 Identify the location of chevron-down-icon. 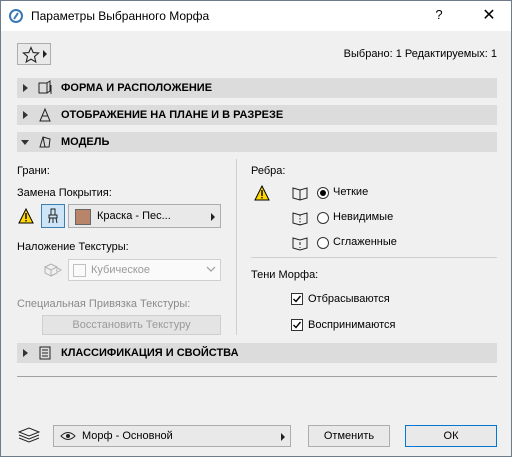
(211, 269).